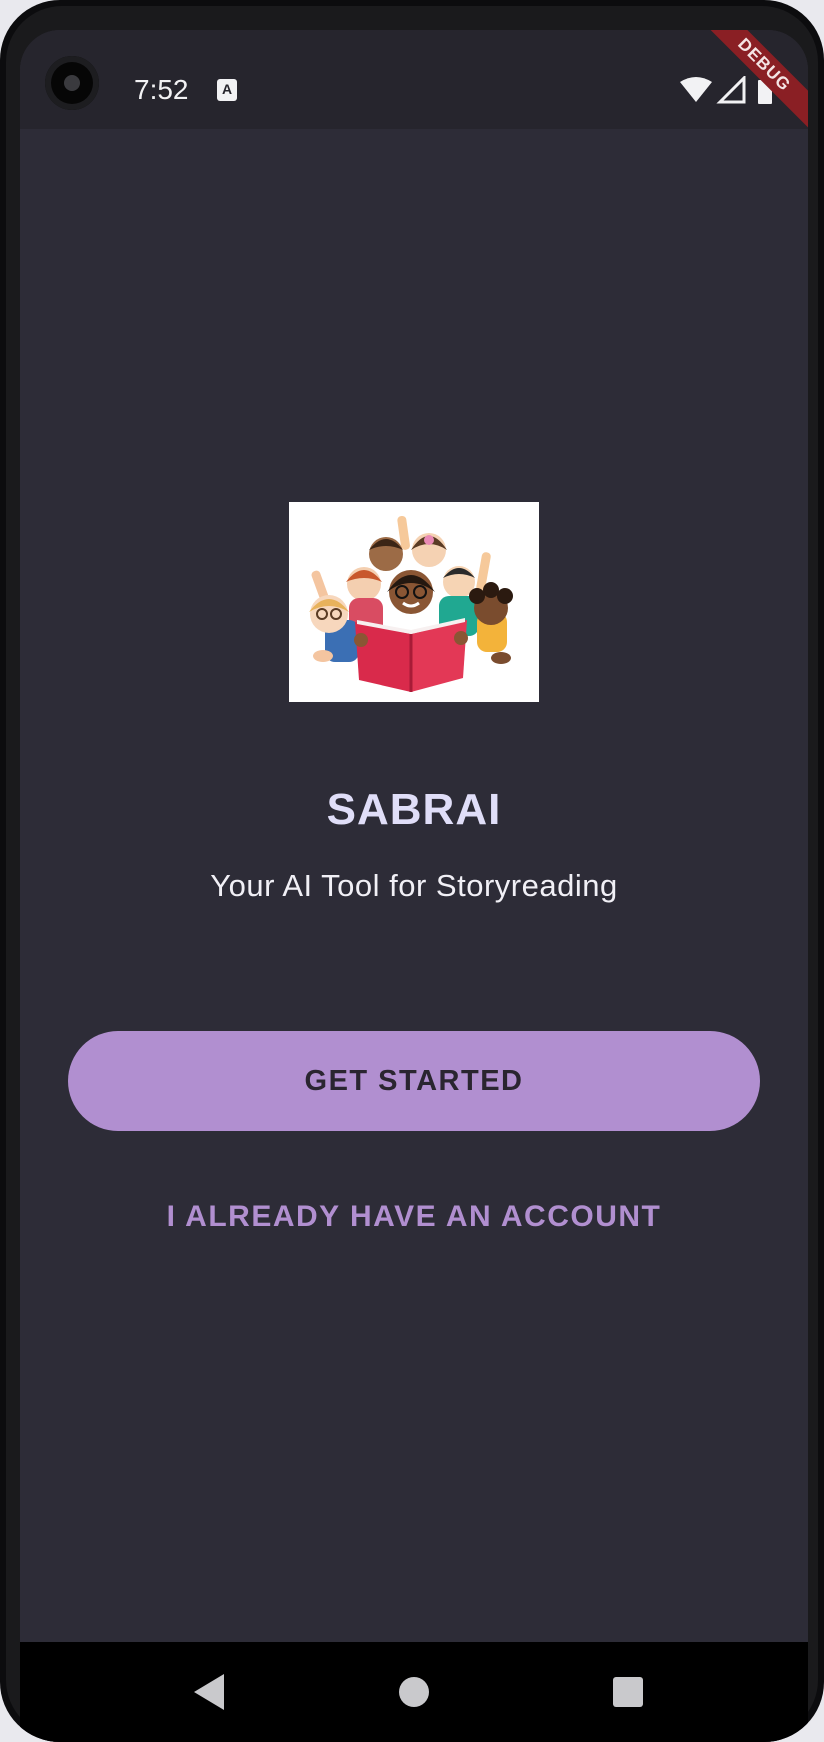 This screenshot has height=1742, width=824. I want to click on home-icon, so click(414, 1692).